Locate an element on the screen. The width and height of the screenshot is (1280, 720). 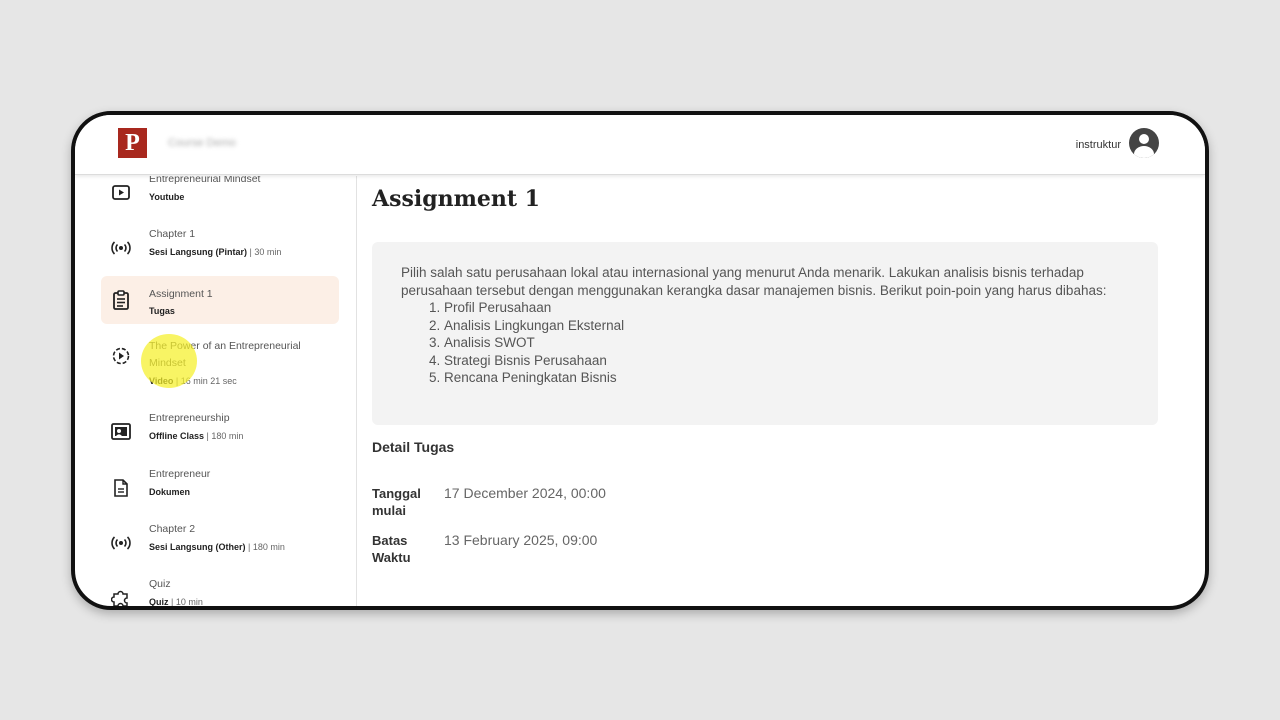
list-item: Analisis Lingkungan Eksternal is located at coordinates (786, 326).